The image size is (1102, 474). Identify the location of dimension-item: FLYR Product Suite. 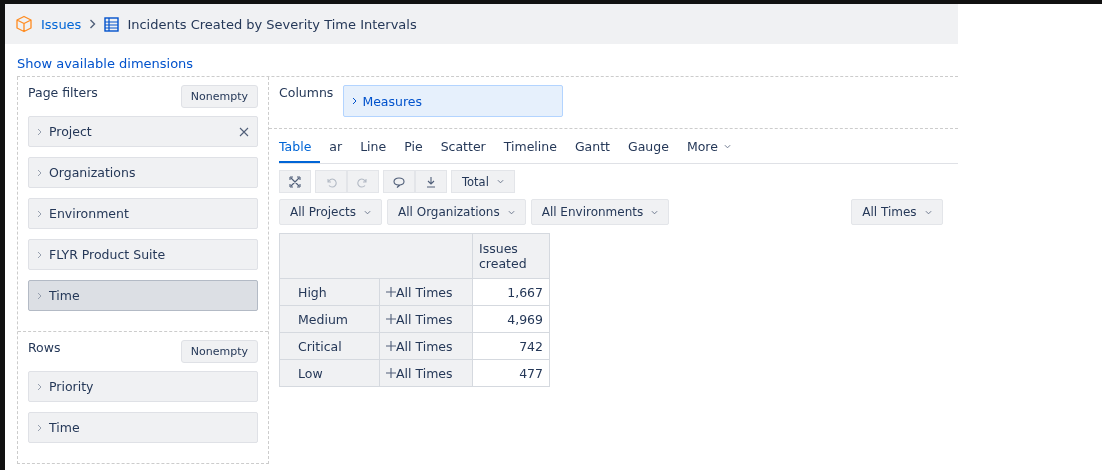
(143, 254).